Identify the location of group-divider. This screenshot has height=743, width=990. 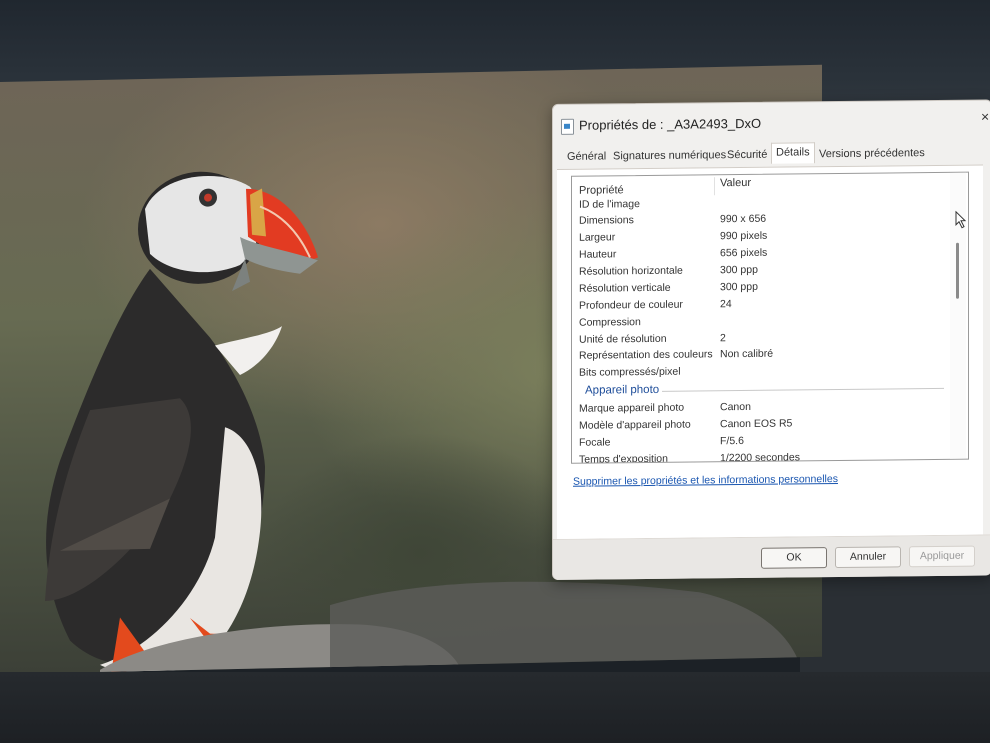
(803, 389).